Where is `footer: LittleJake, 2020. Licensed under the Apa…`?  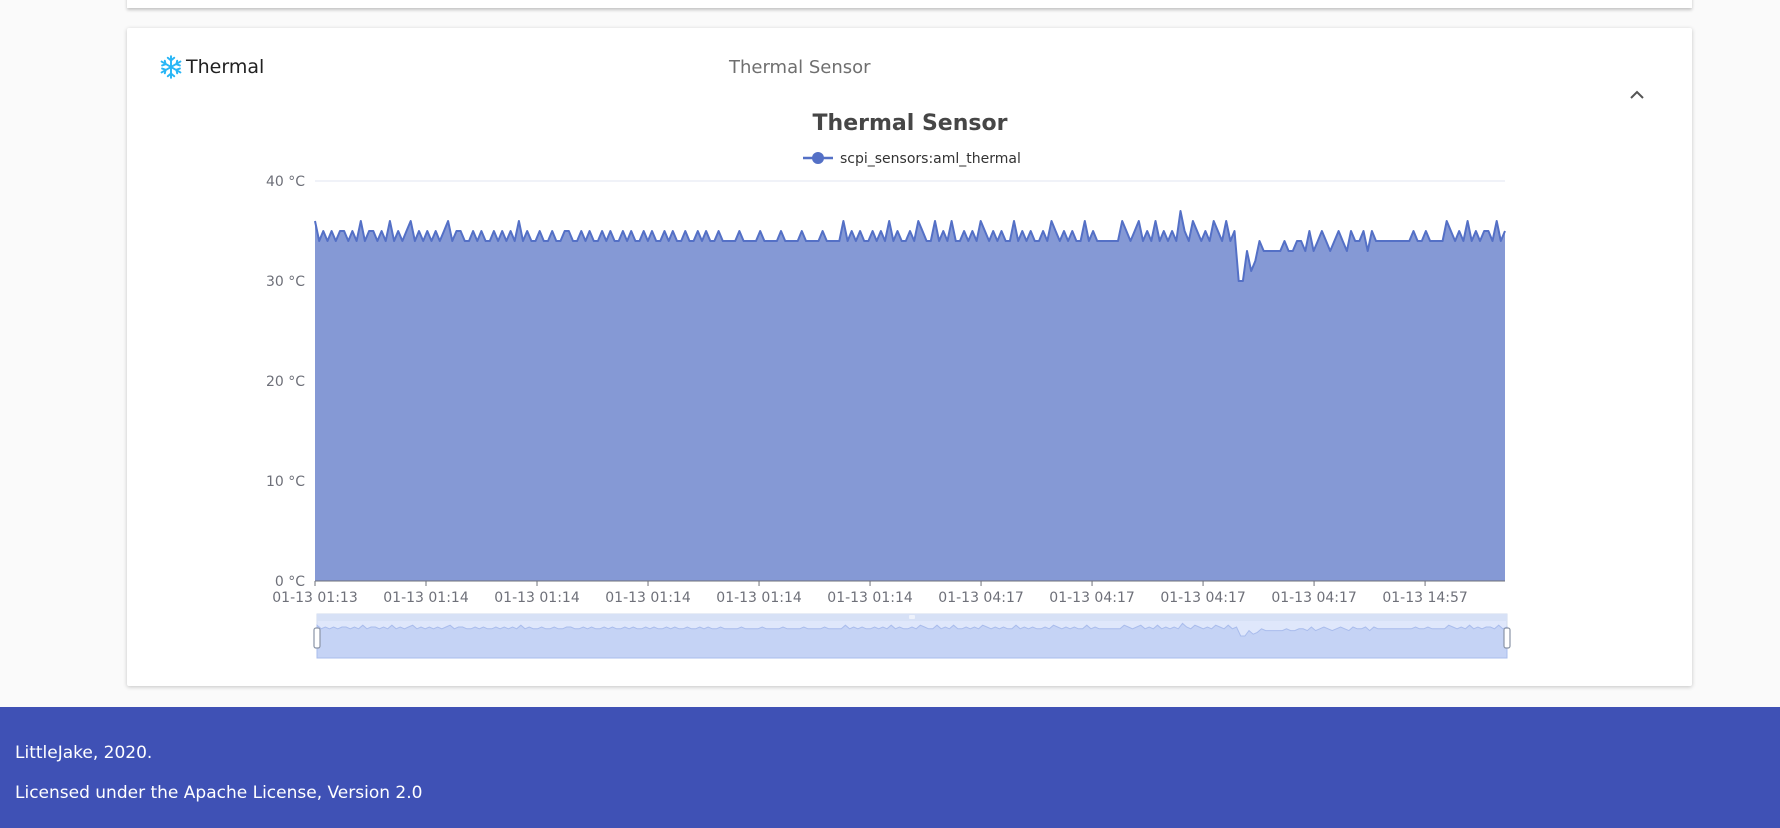 footer: LittleJake, 2020. Licensed under the Apa… is located at coordinates (890, 767).